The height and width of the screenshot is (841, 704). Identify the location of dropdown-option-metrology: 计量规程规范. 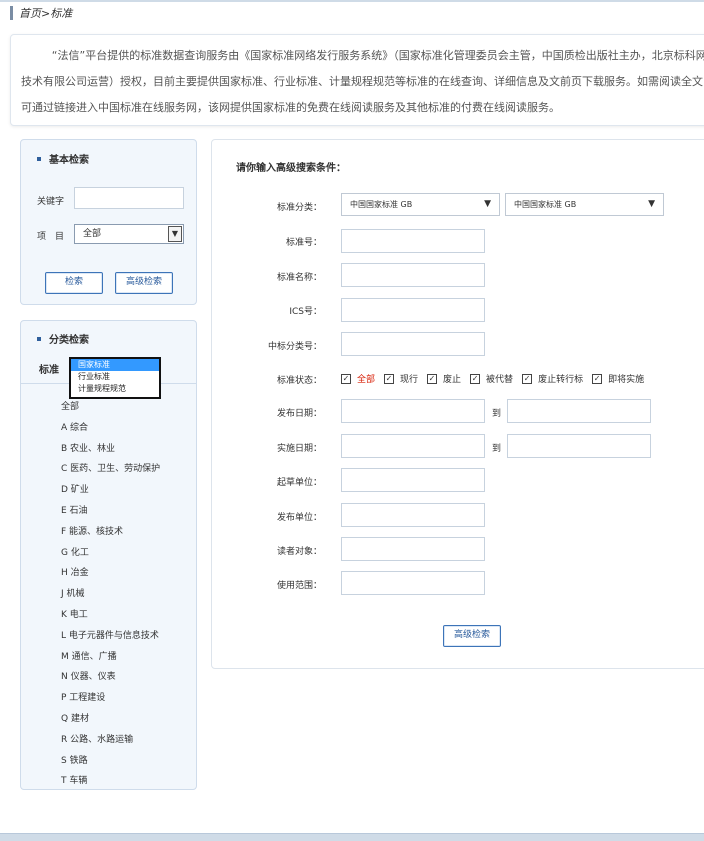
(115, 389).